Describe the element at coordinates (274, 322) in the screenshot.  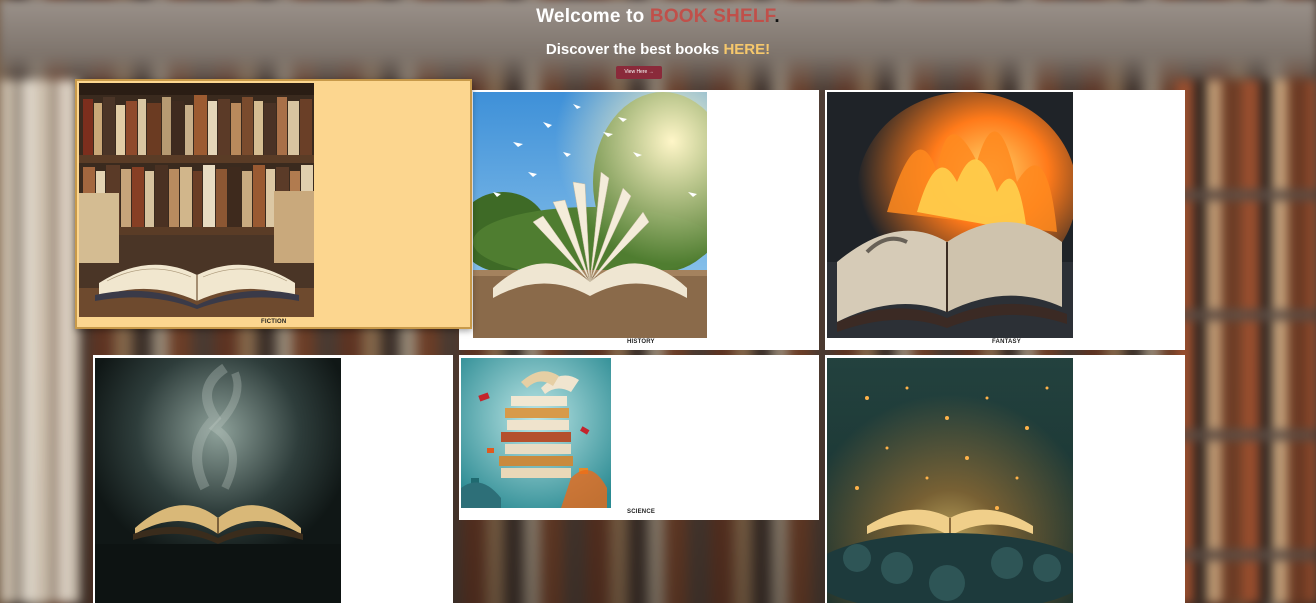
I see `category-label-fiction: FICTION` at that location.